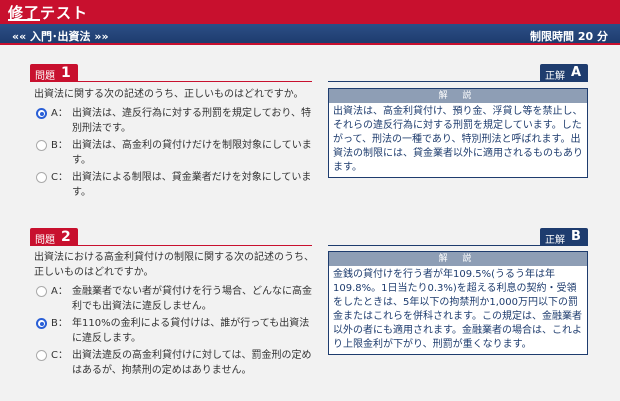 The image size is (620, 401). What do you see at coordinates (174, 265) in the screenshot?
I see `question-2-text: 出資法における高金利貸付けの制限に関する次の記述のうち、正しいものはどれですか。` at bounding box center [174, 265].